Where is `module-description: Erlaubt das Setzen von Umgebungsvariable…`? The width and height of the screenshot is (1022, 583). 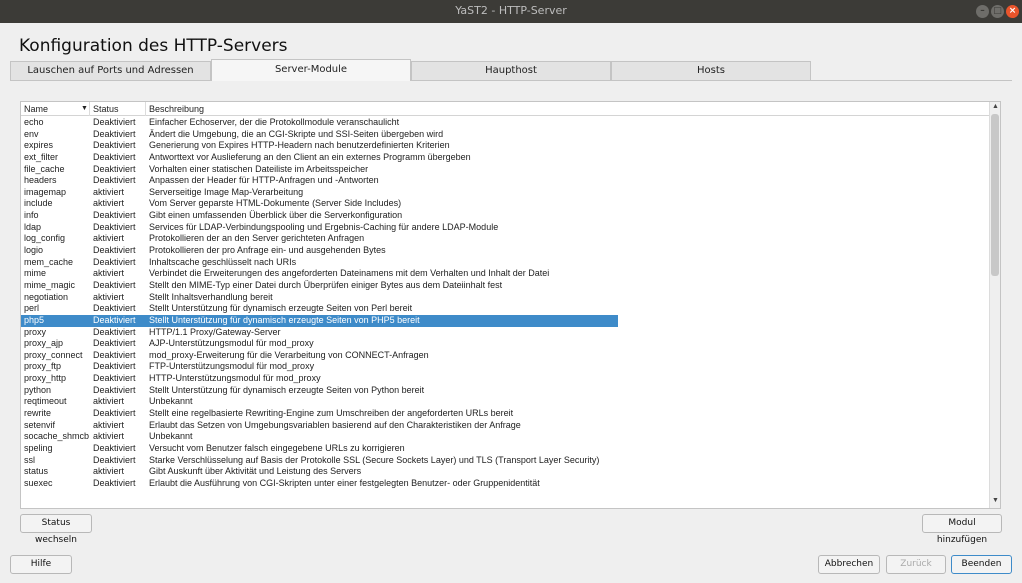 module-description: Erlaubt das Setzen von Umgebungsvariable… is located at coordinates (335, 424).